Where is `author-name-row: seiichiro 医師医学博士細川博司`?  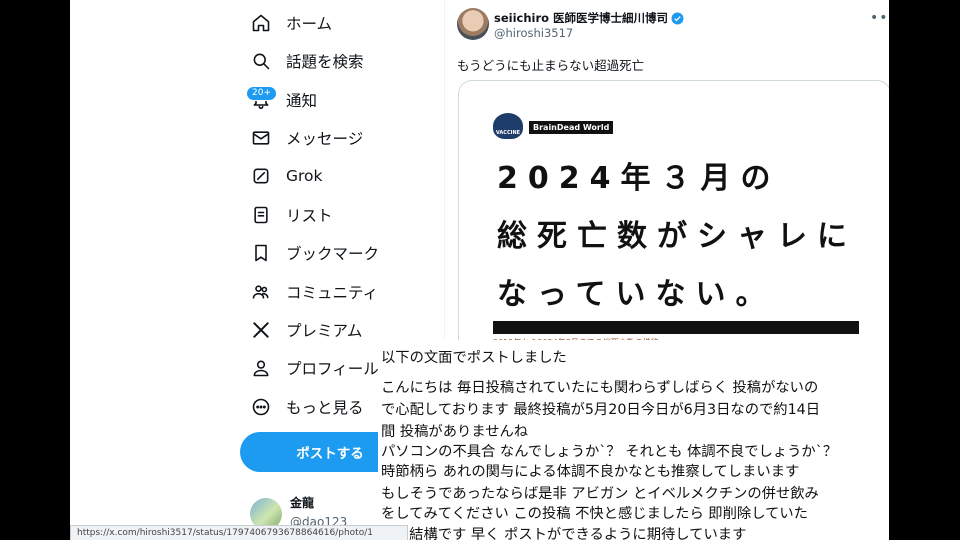
author-name-row: seiichiro 医師医学博士細川博司 is located at coordinates (589, 18).